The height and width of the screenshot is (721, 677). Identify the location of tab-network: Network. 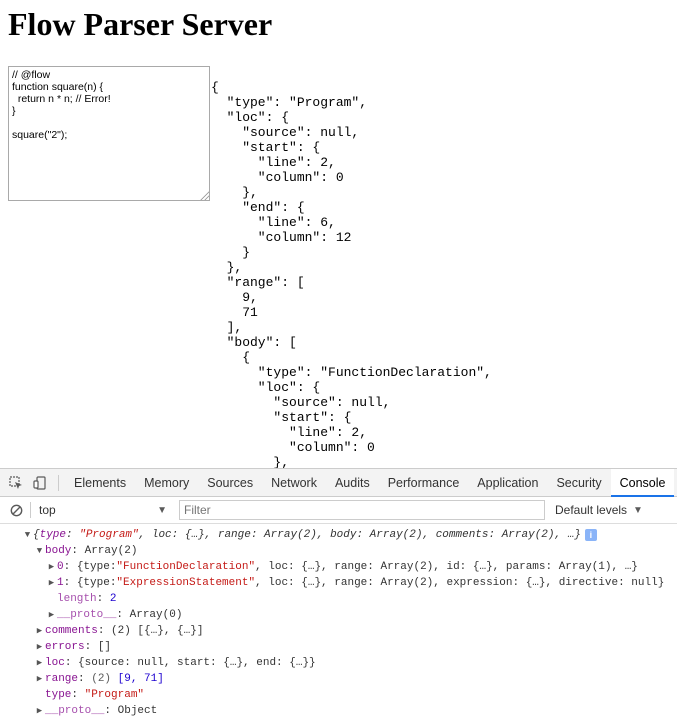
(294, 483).